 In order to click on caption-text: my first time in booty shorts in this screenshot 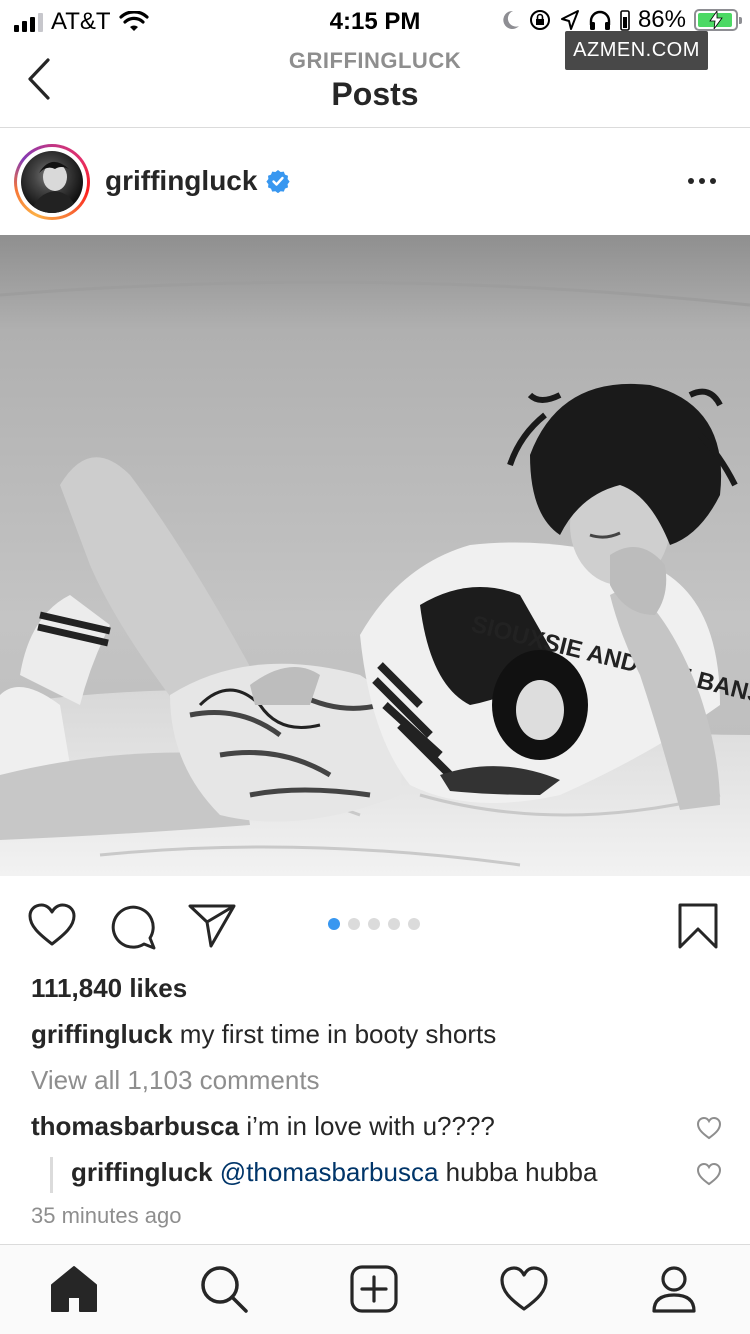, I will do `click(338, 1034)`.